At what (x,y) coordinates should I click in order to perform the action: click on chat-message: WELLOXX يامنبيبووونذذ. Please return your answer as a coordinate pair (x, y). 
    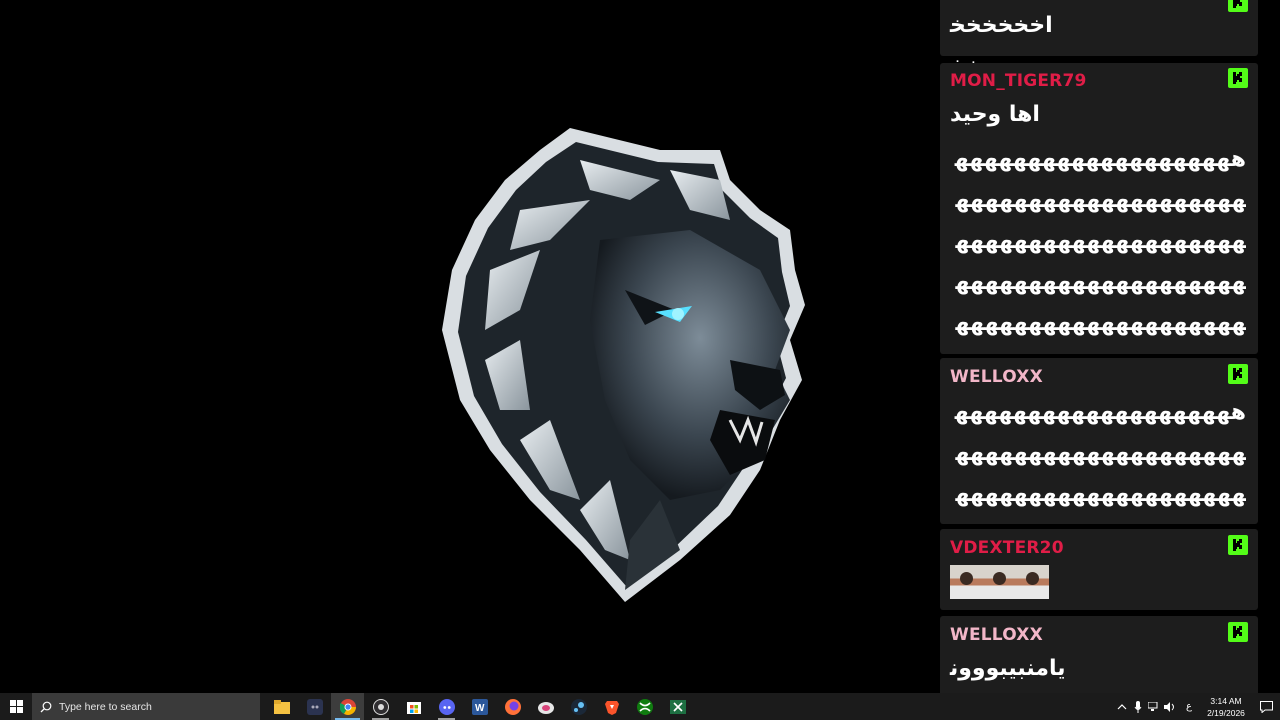
    Looking at the image, I should click on (1099, 654).